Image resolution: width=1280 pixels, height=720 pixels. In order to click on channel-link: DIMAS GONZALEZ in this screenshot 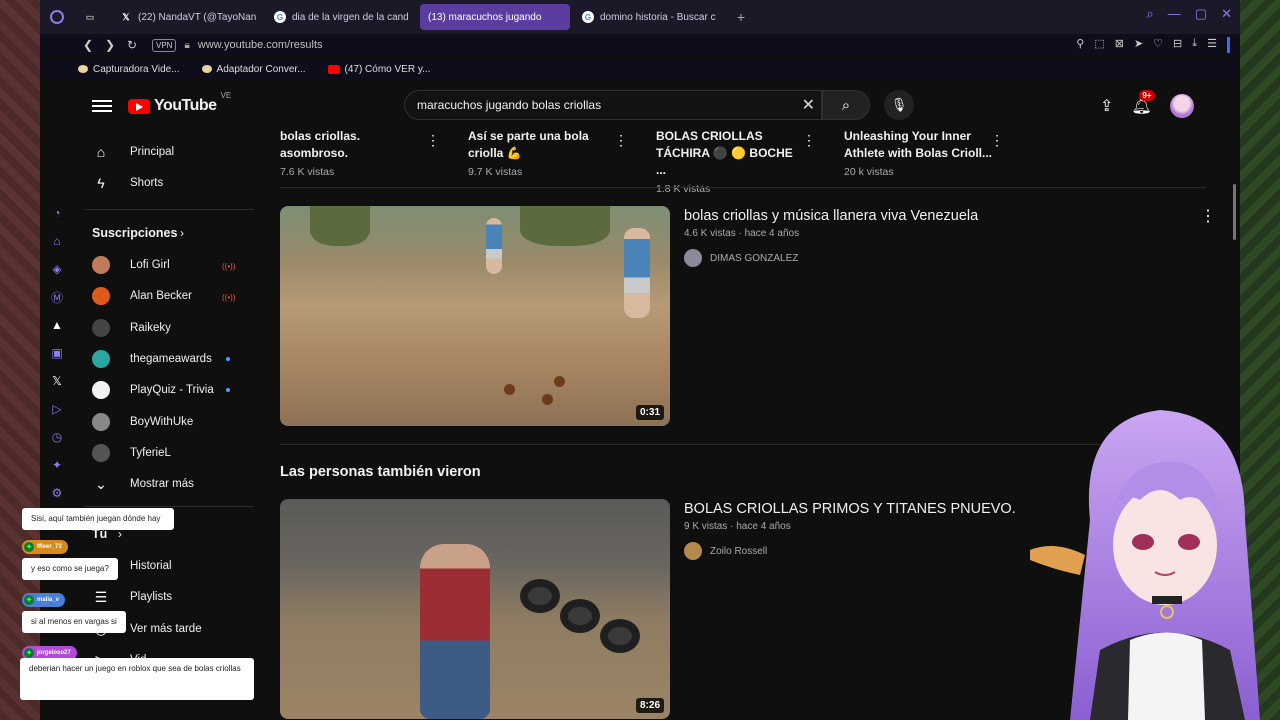, I will do `click(934, 258)`.